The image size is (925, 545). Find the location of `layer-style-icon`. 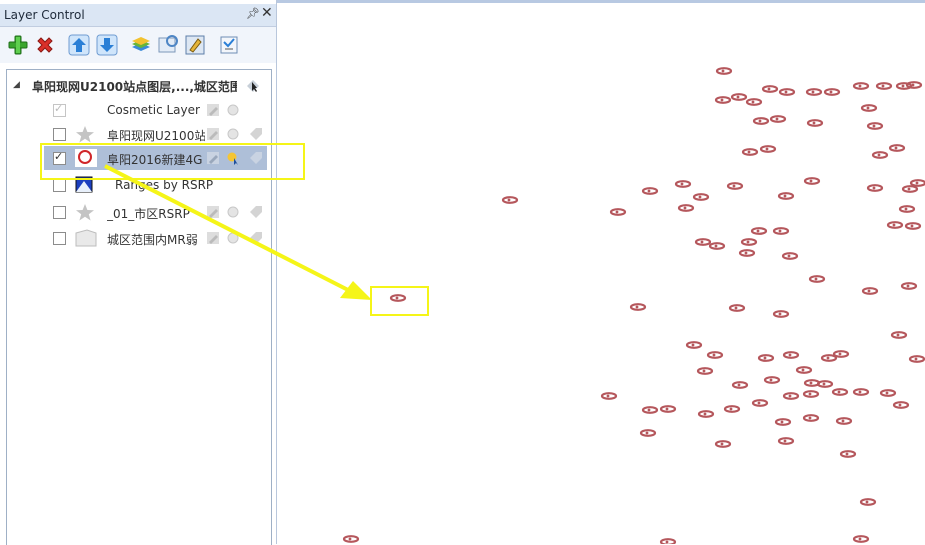

layer-style-icon is located at coordinates (195, 45).